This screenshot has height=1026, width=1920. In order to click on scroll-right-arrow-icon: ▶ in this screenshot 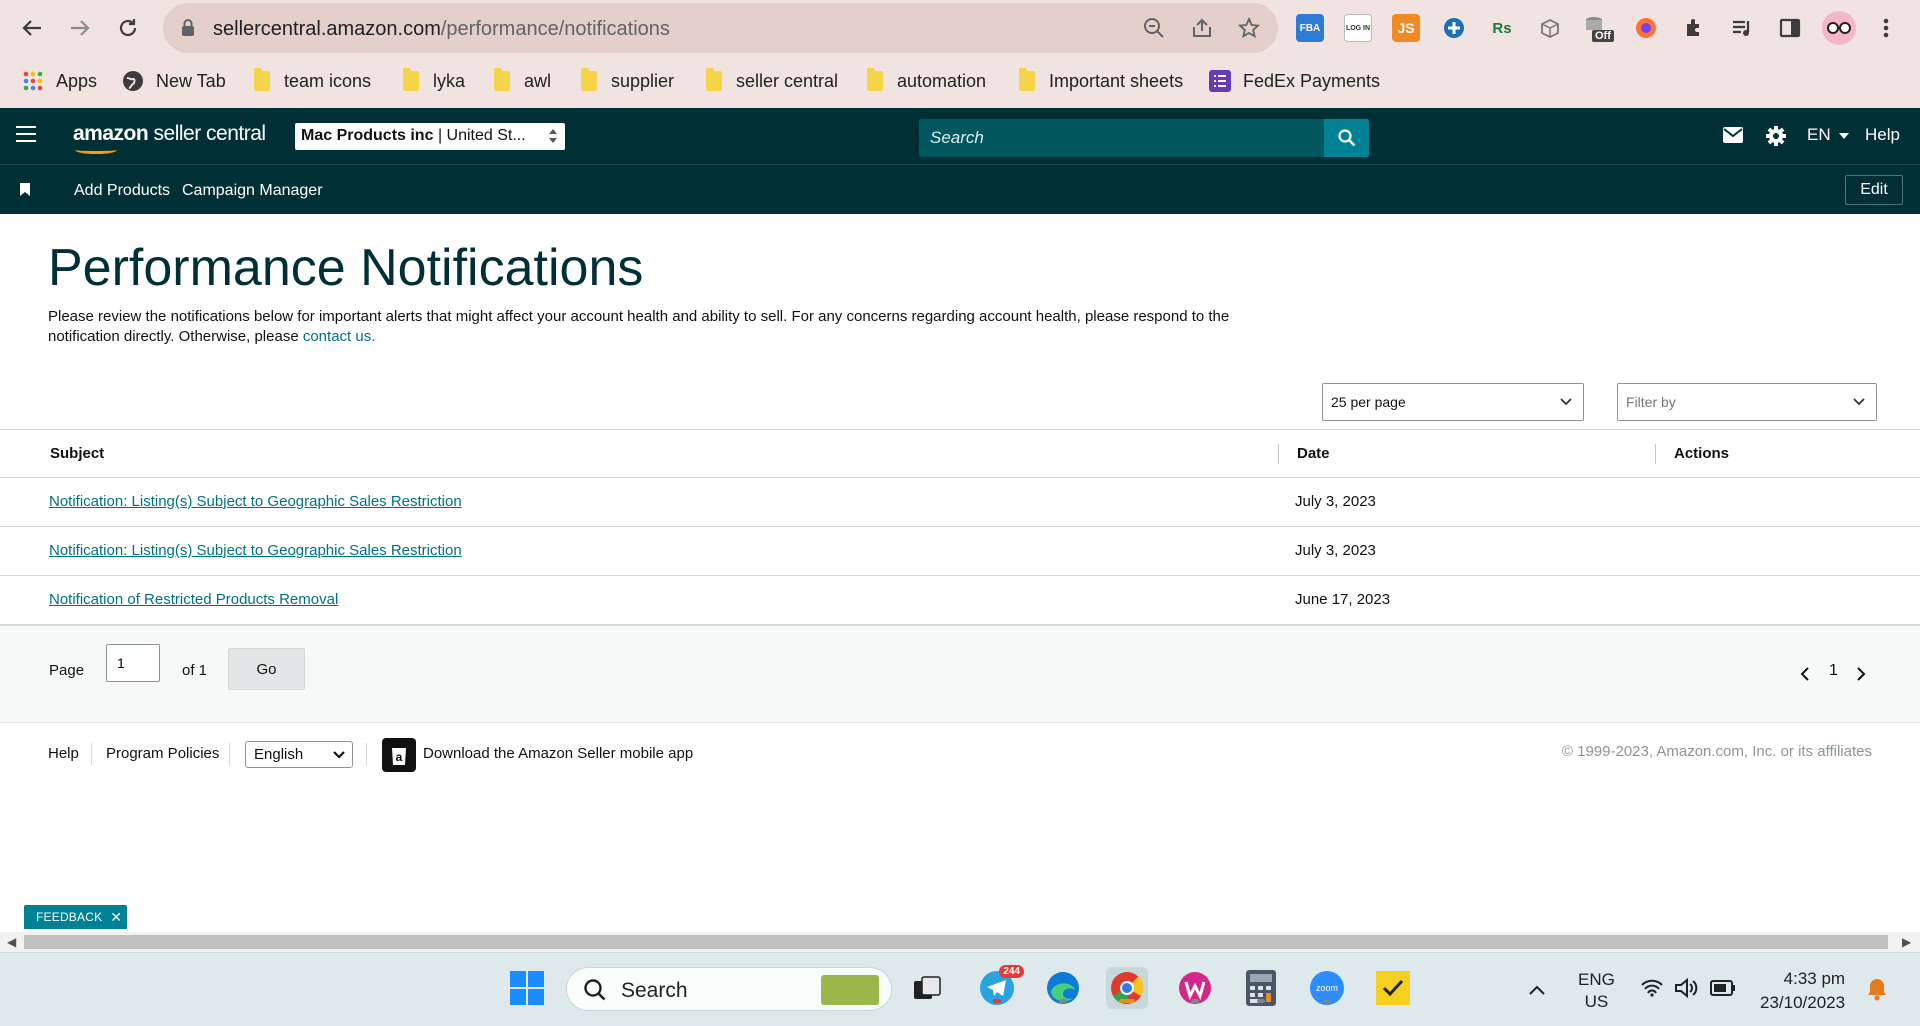, I will do `click(1906, 942)`.